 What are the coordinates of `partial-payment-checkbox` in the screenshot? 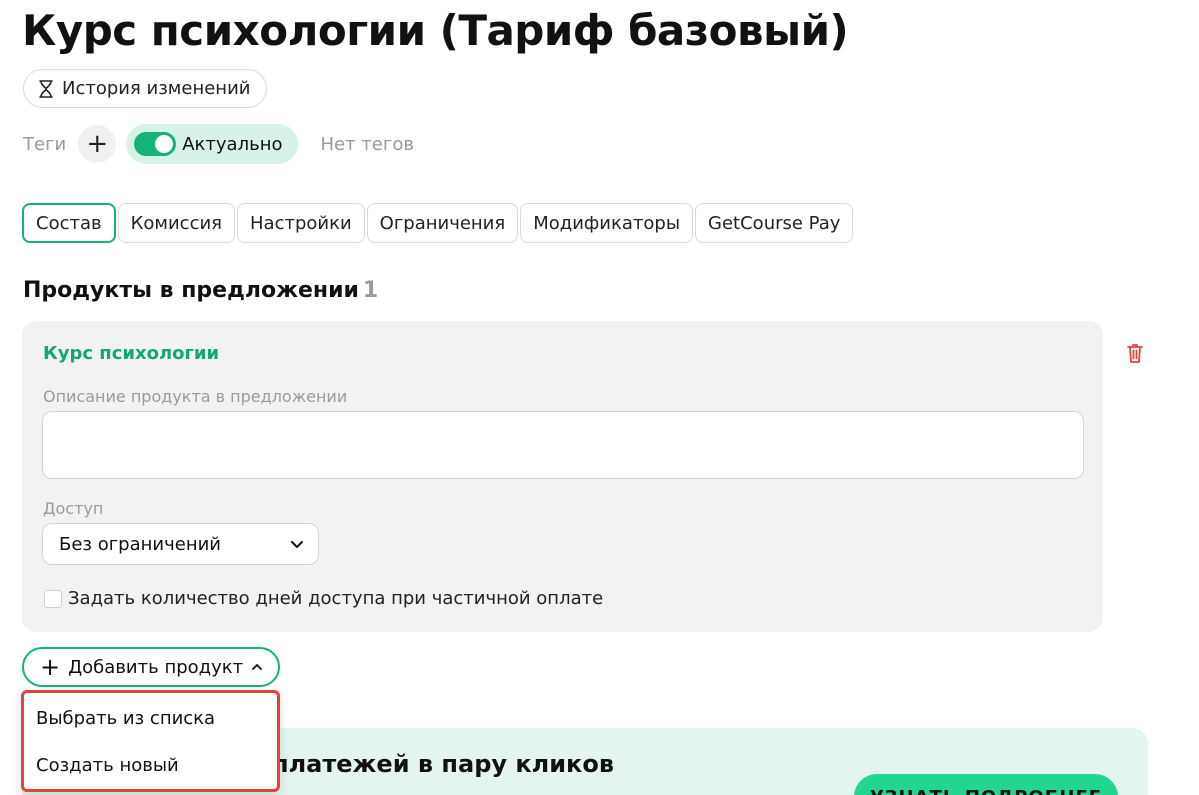 It's located at (53, 598).